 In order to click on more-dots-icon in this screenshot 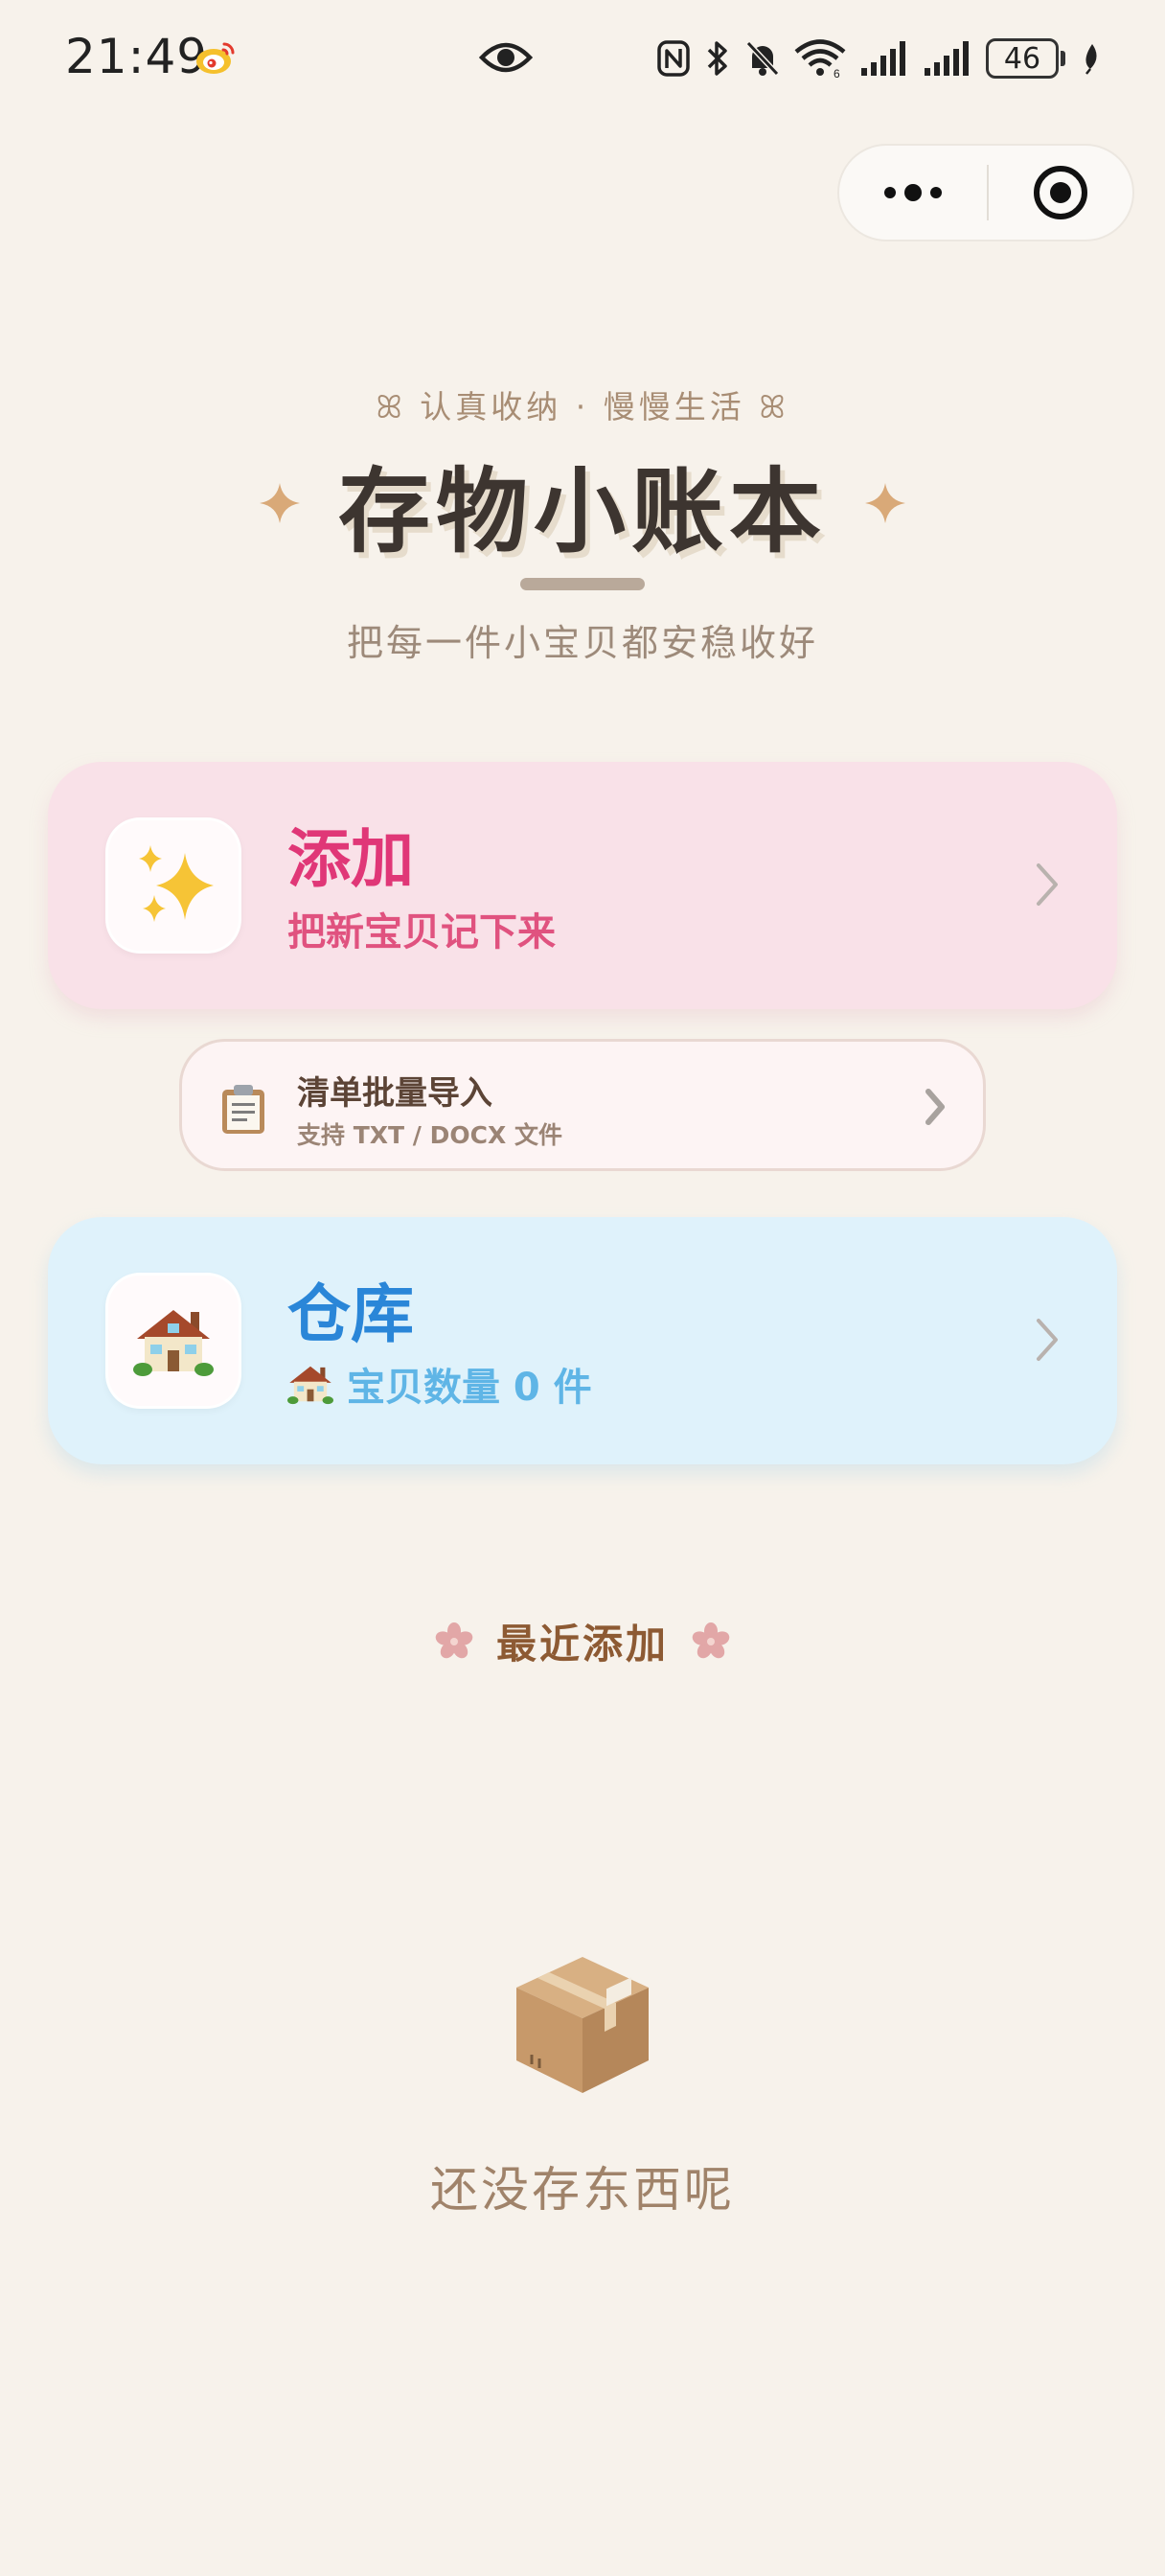, I will do `click(913, 193)`.